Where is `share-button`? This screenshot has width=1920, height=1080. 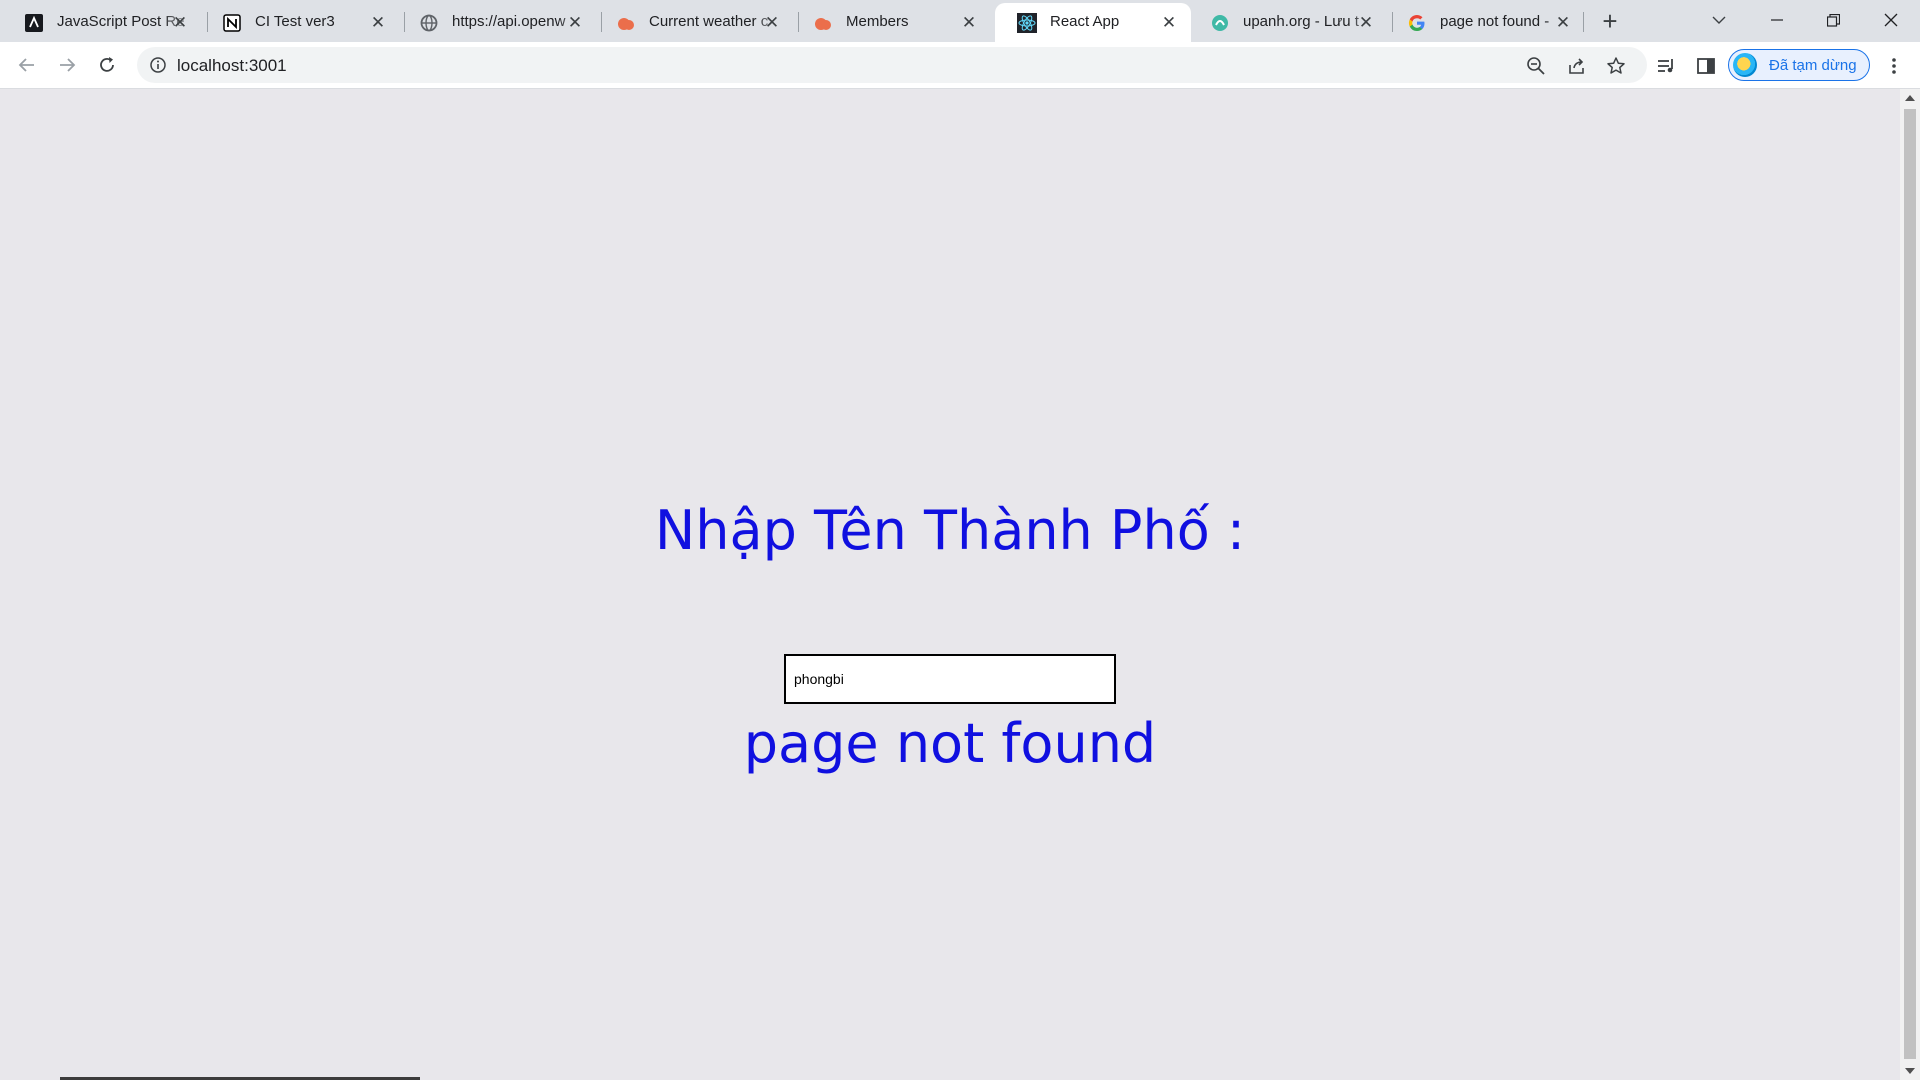
share-button is located at coordinates (1577, 66).